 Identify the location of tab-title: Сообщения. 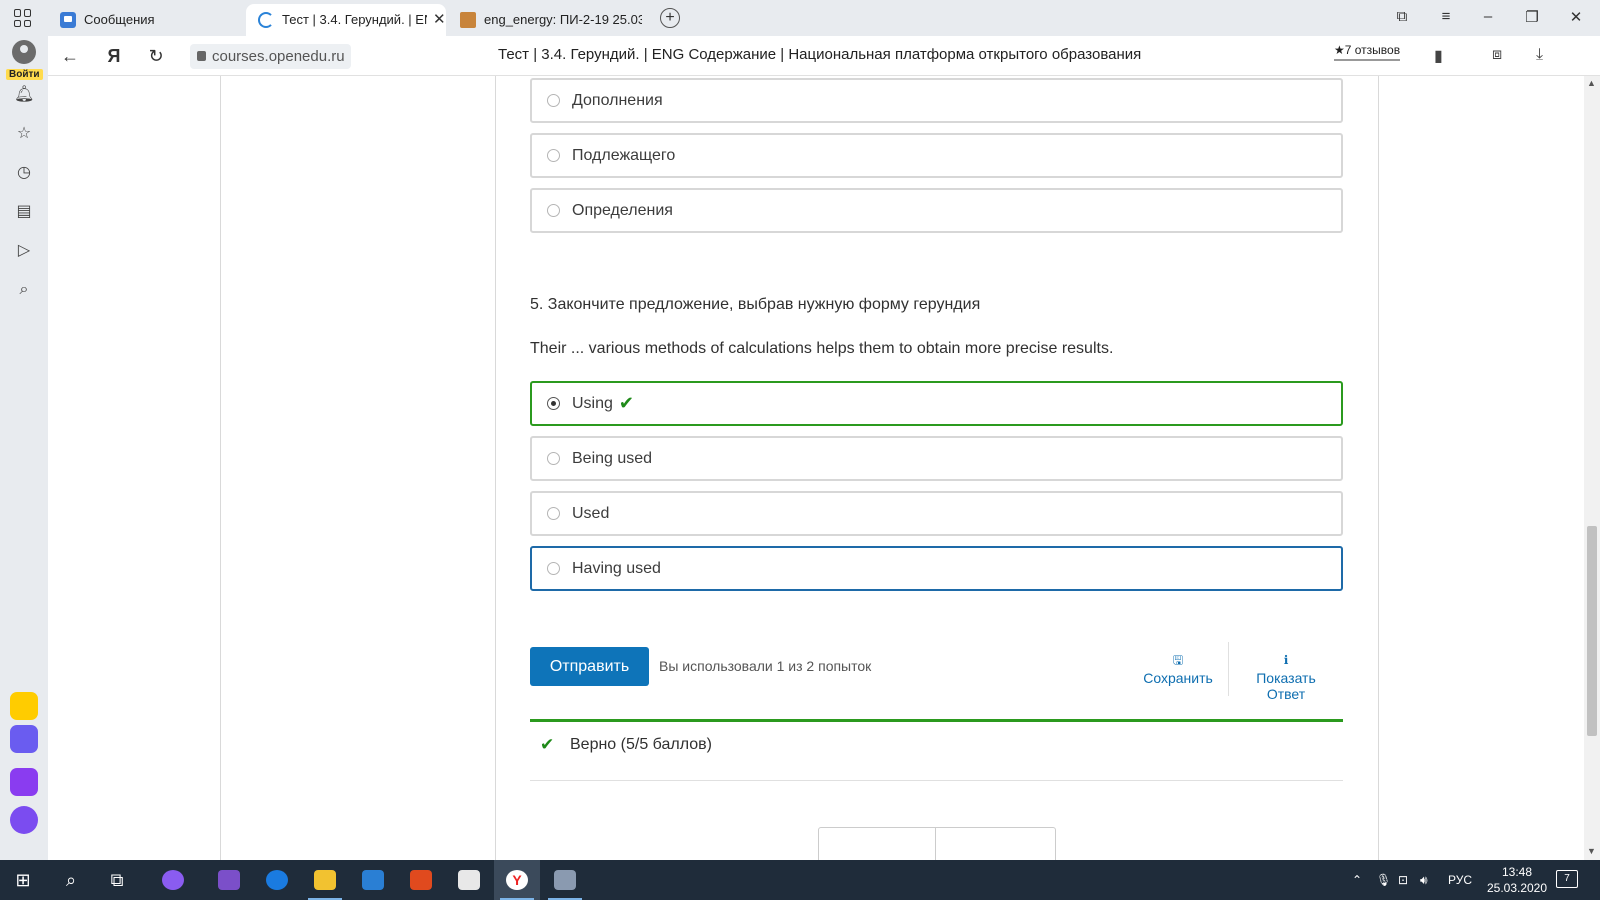
(119, 19).